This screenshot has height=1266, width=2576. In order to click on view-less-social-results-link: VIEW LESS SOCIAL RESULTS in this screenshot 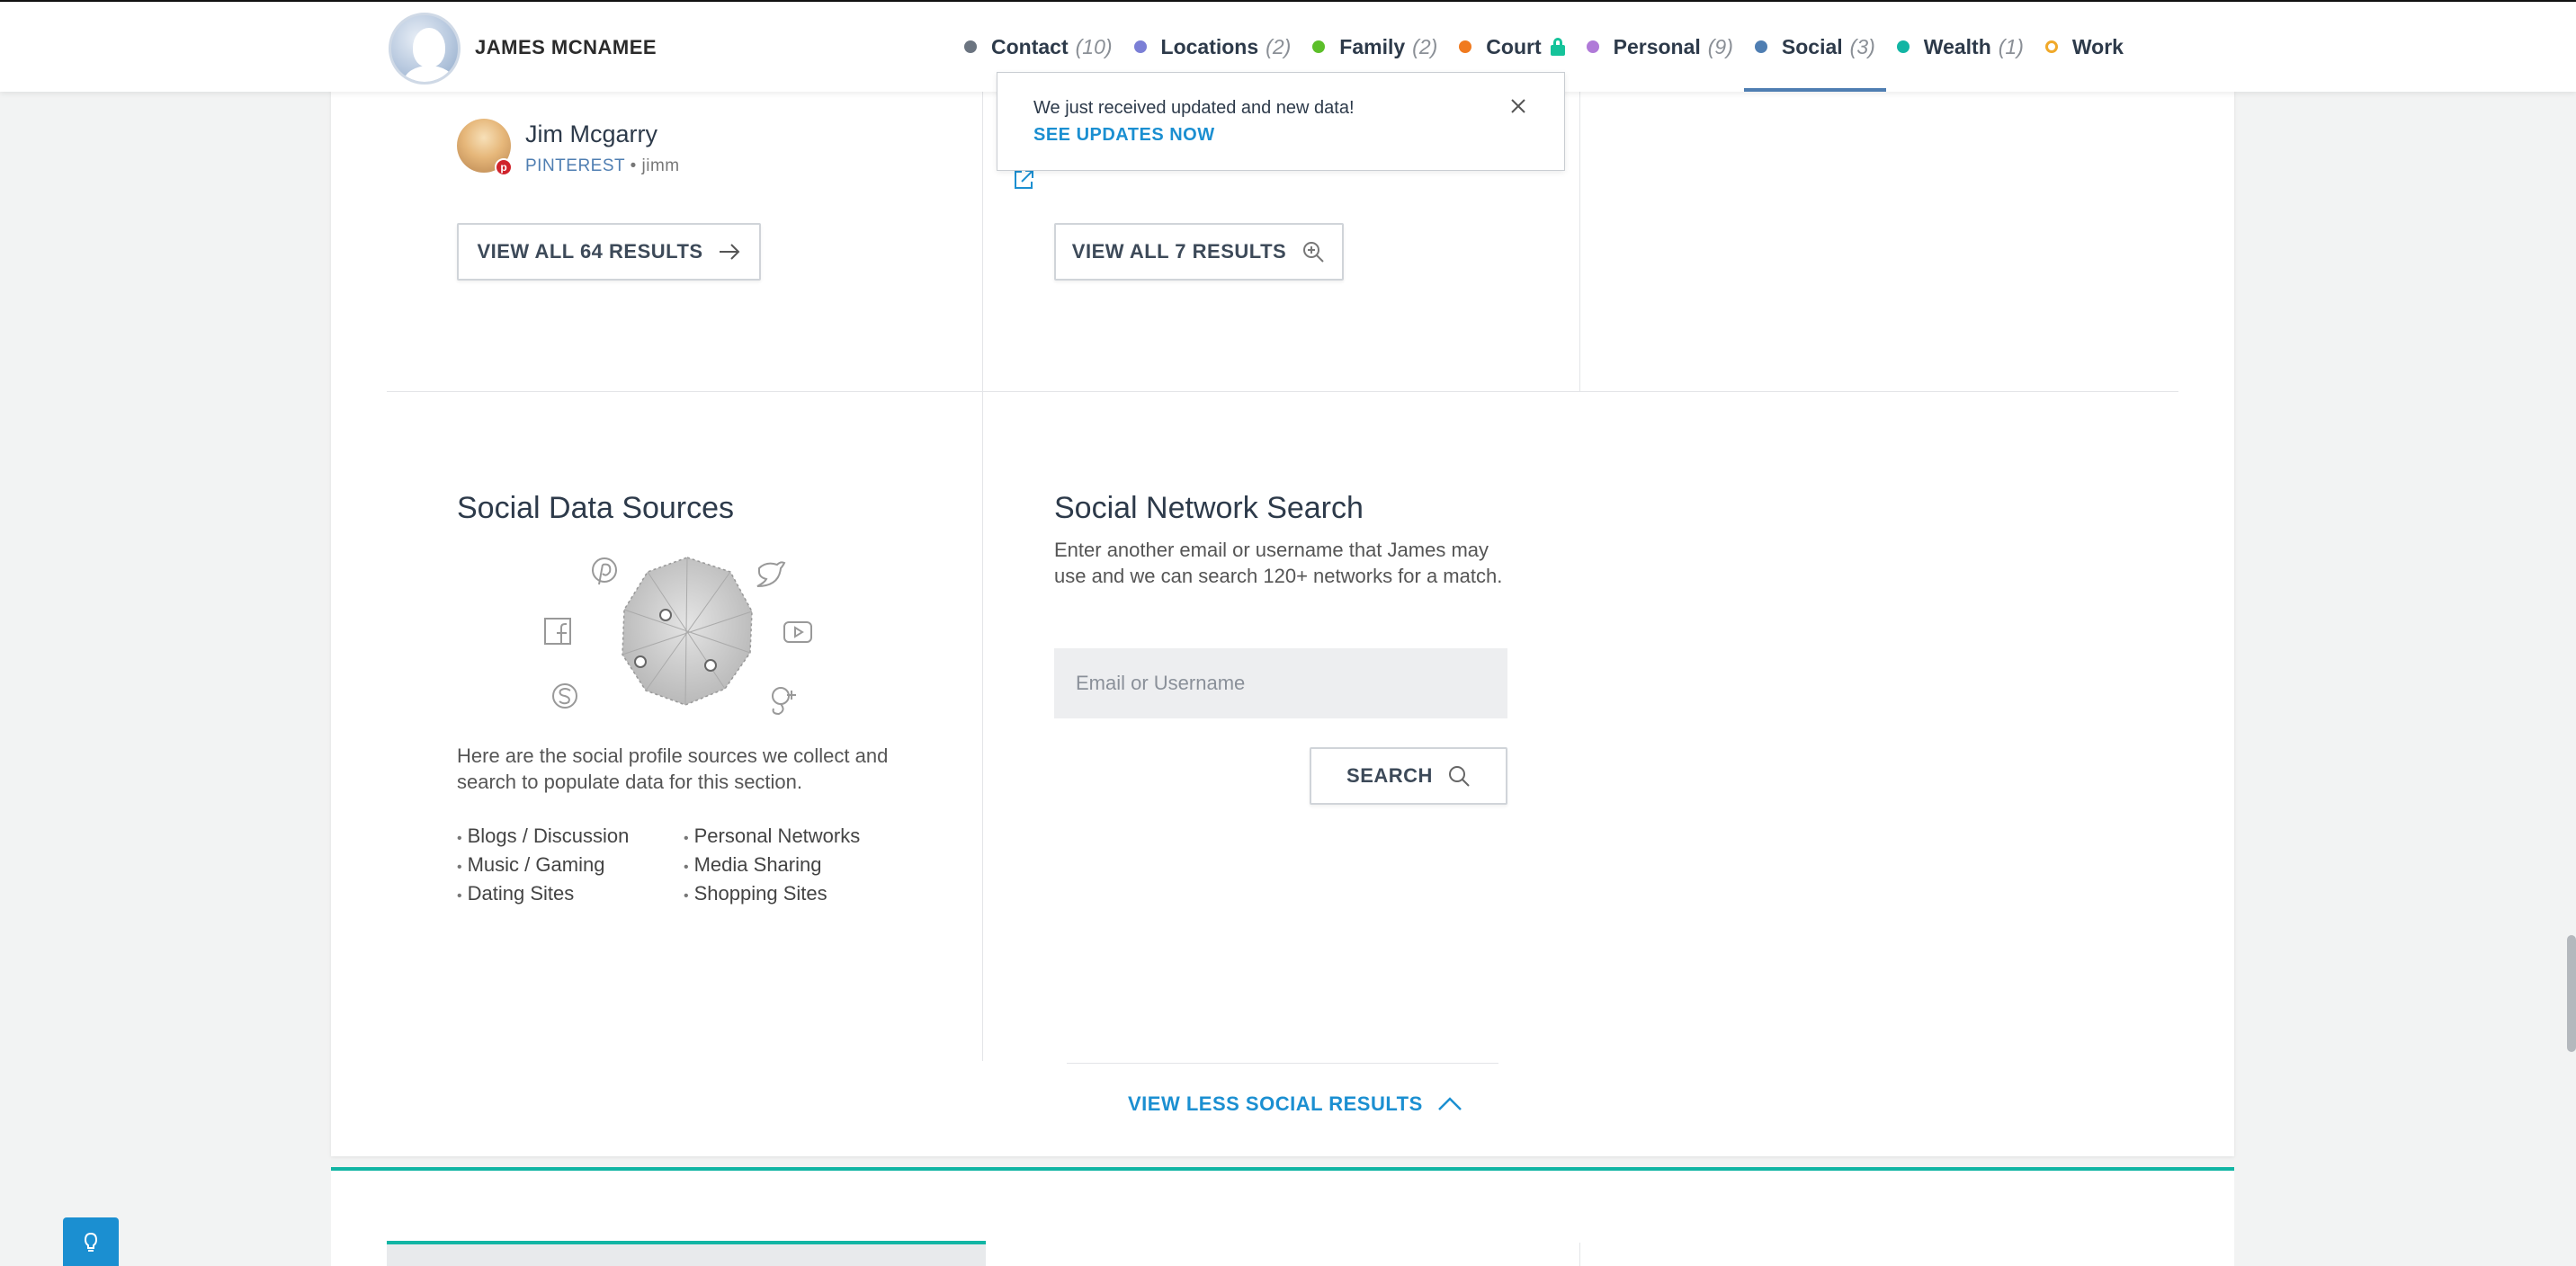, I will do `click(1295, 1104)`.